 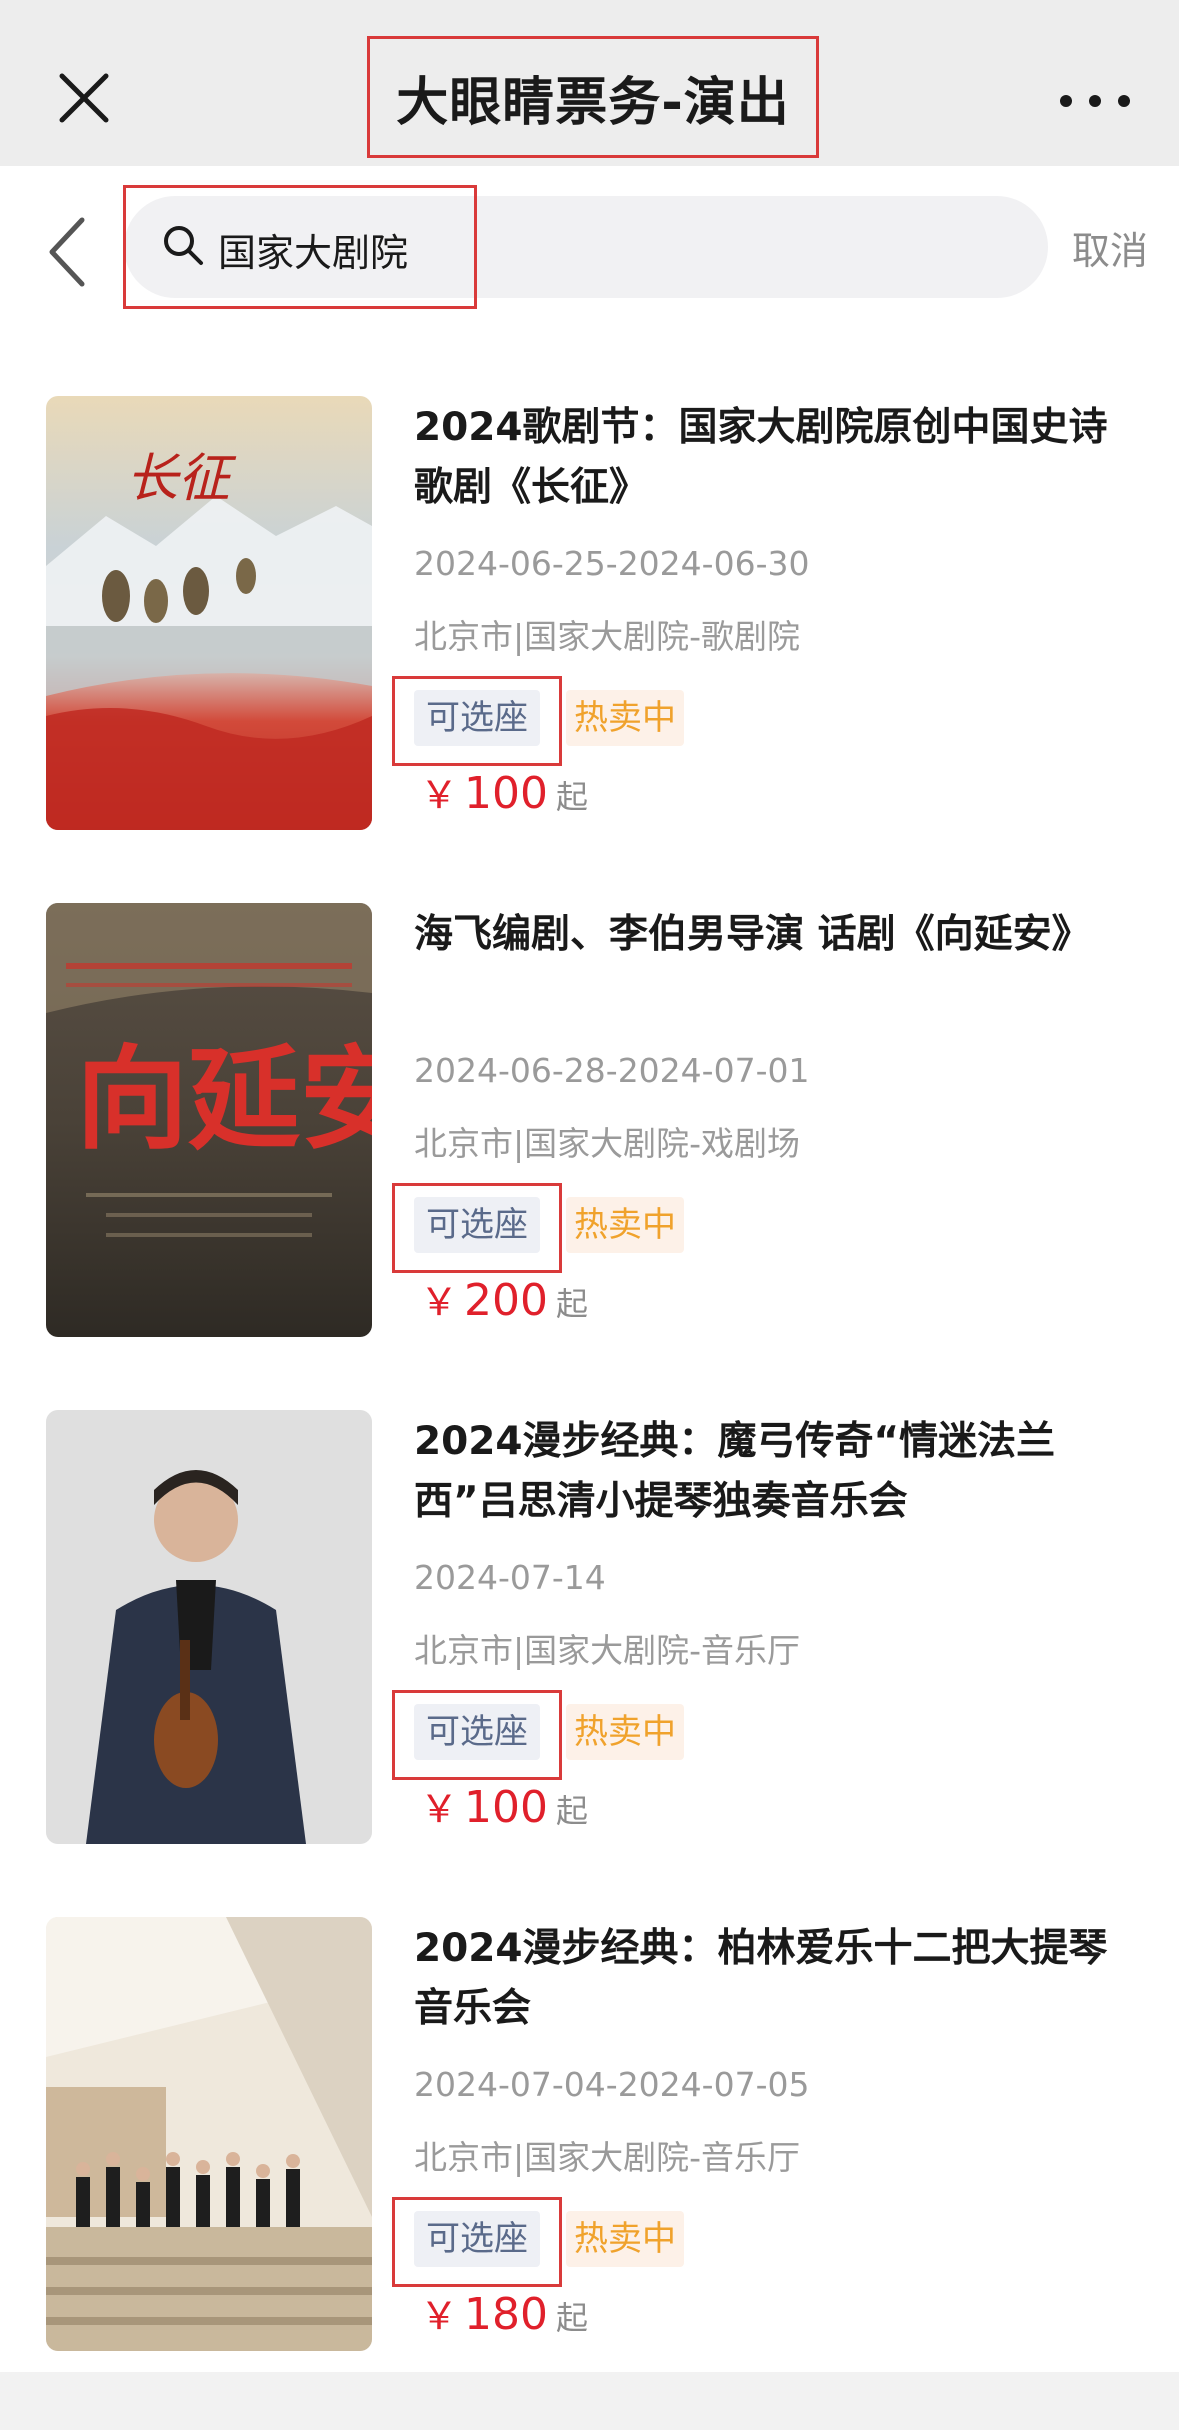 I want to click on item-date: 2024-06-28-2024-07-01, so click(x=612, y=1070).